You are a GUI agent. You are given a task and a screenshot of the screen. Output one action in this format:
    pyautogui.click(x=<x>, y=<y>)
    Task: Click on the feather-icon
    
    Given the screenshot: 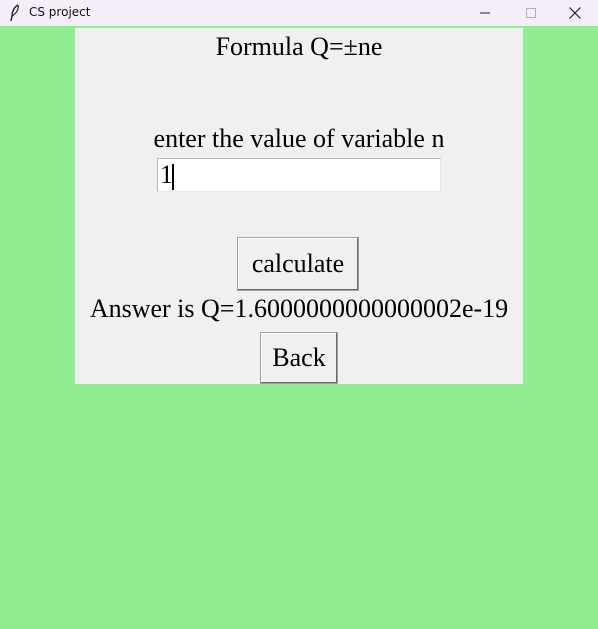 What is the action you would take?
    pyautogui.click(x=14, y=13)
    